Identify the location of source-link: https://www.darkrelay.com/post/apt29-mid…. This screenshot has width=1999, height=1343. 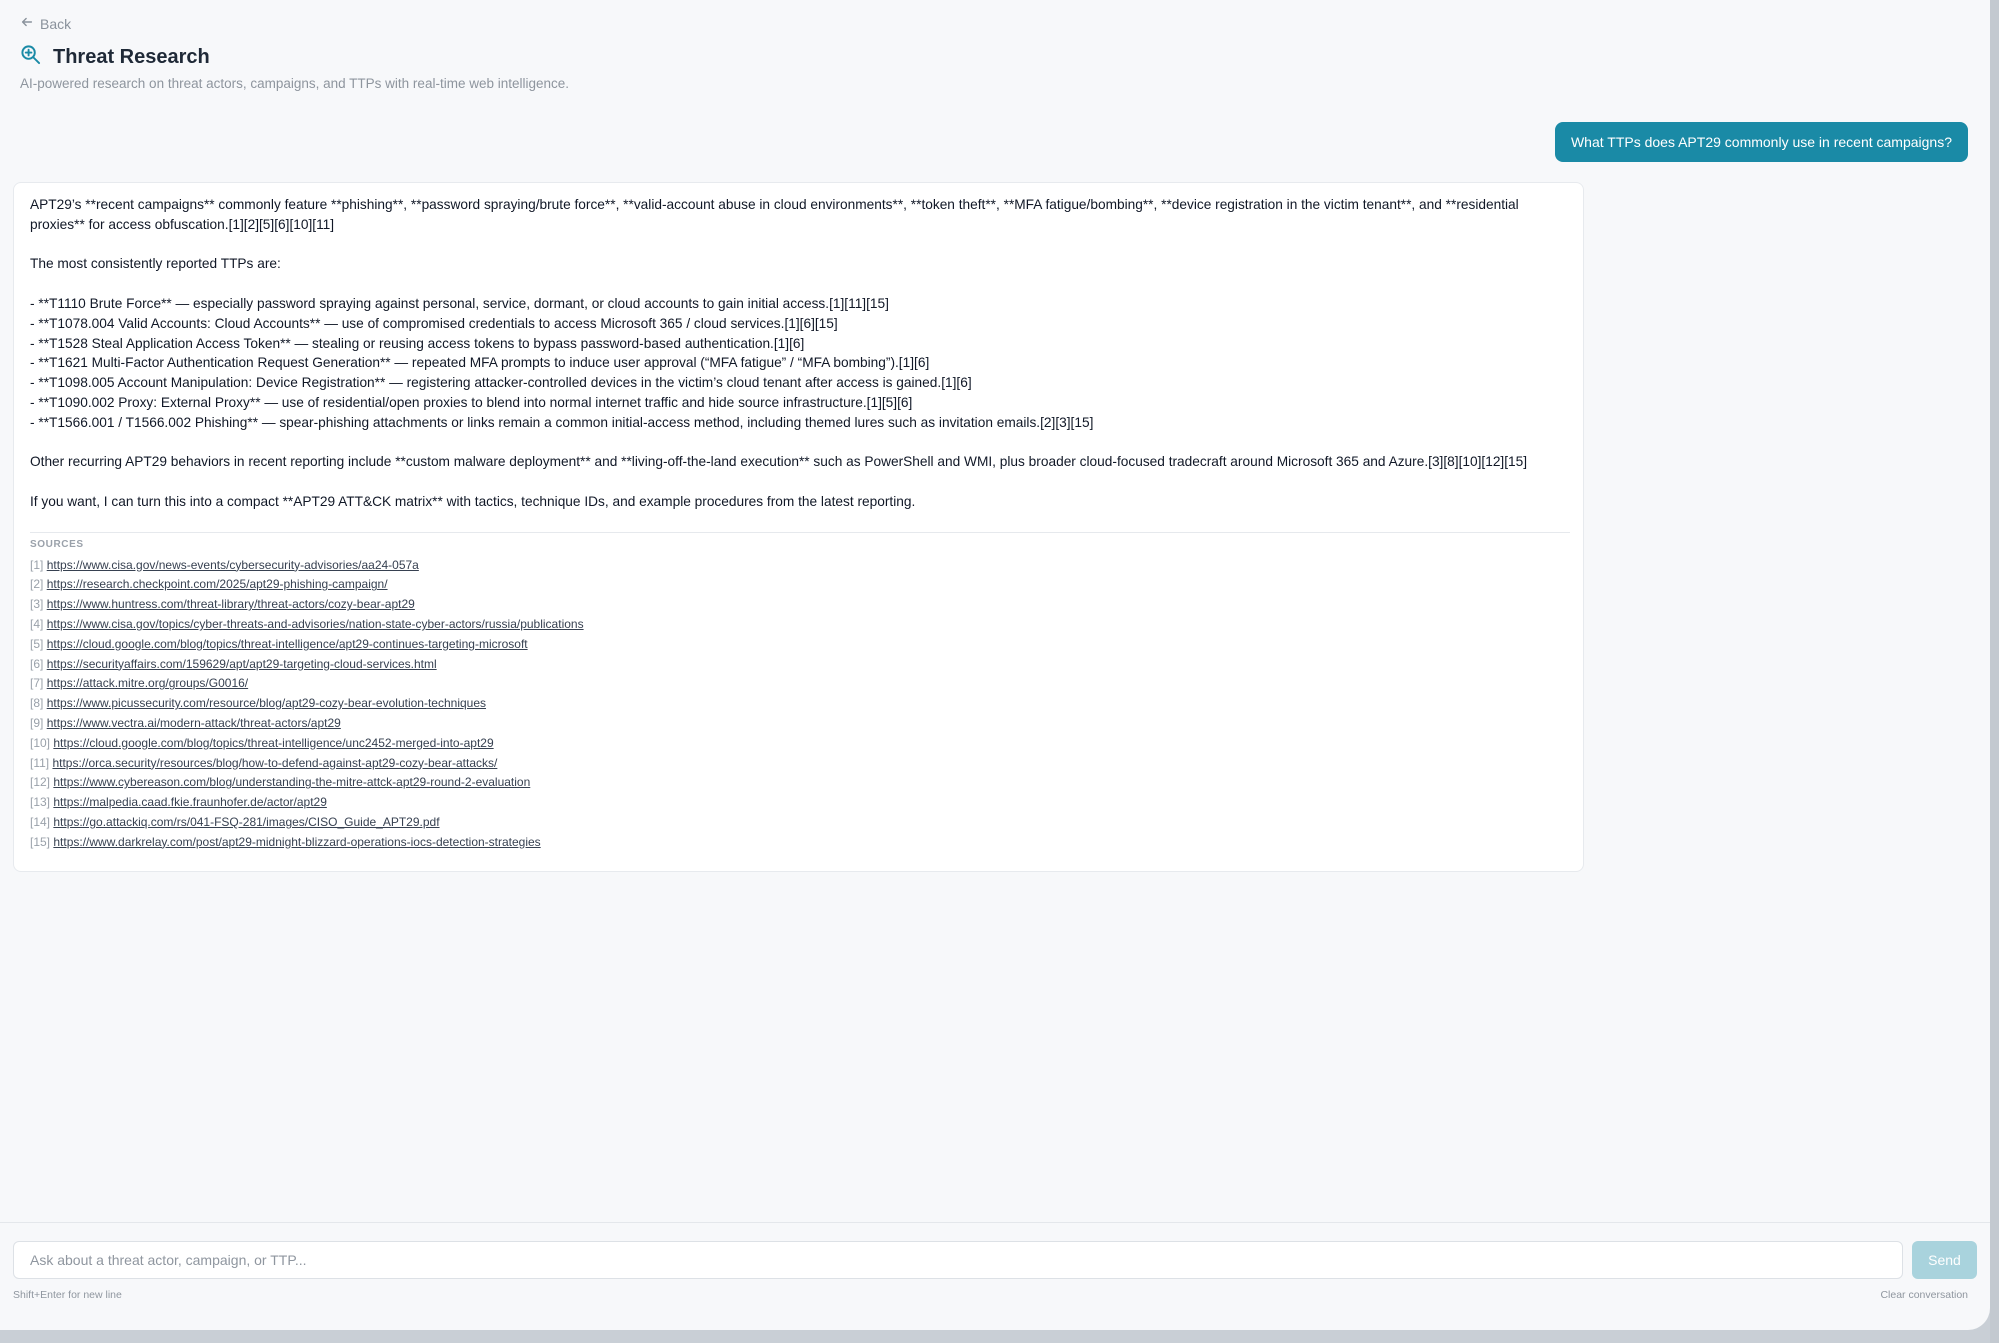
(296, 842).